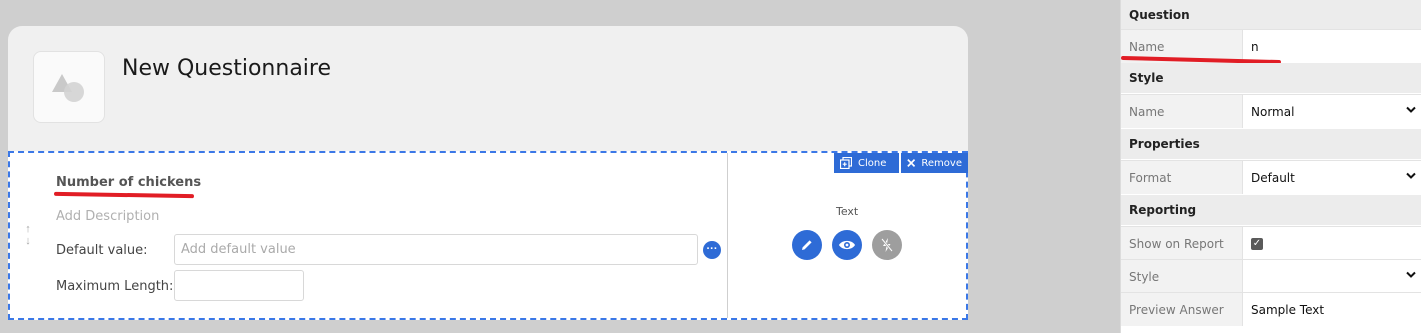 The image size is (1421, 333). What do you see at coordinates (1182, 177) in the screenshot?
I see `format-label: Format` at bounding box center [1182, 177].